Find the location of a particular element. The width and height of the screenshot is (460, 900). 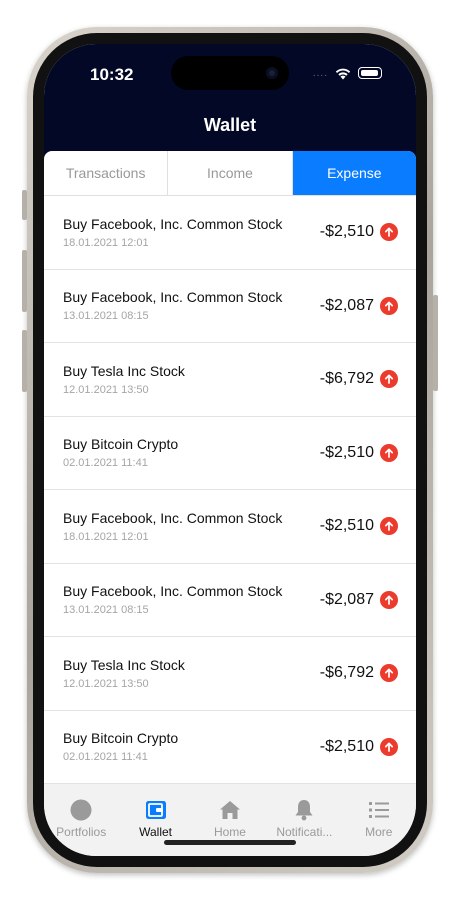

home-indicator is located at coordinates (230, 842).